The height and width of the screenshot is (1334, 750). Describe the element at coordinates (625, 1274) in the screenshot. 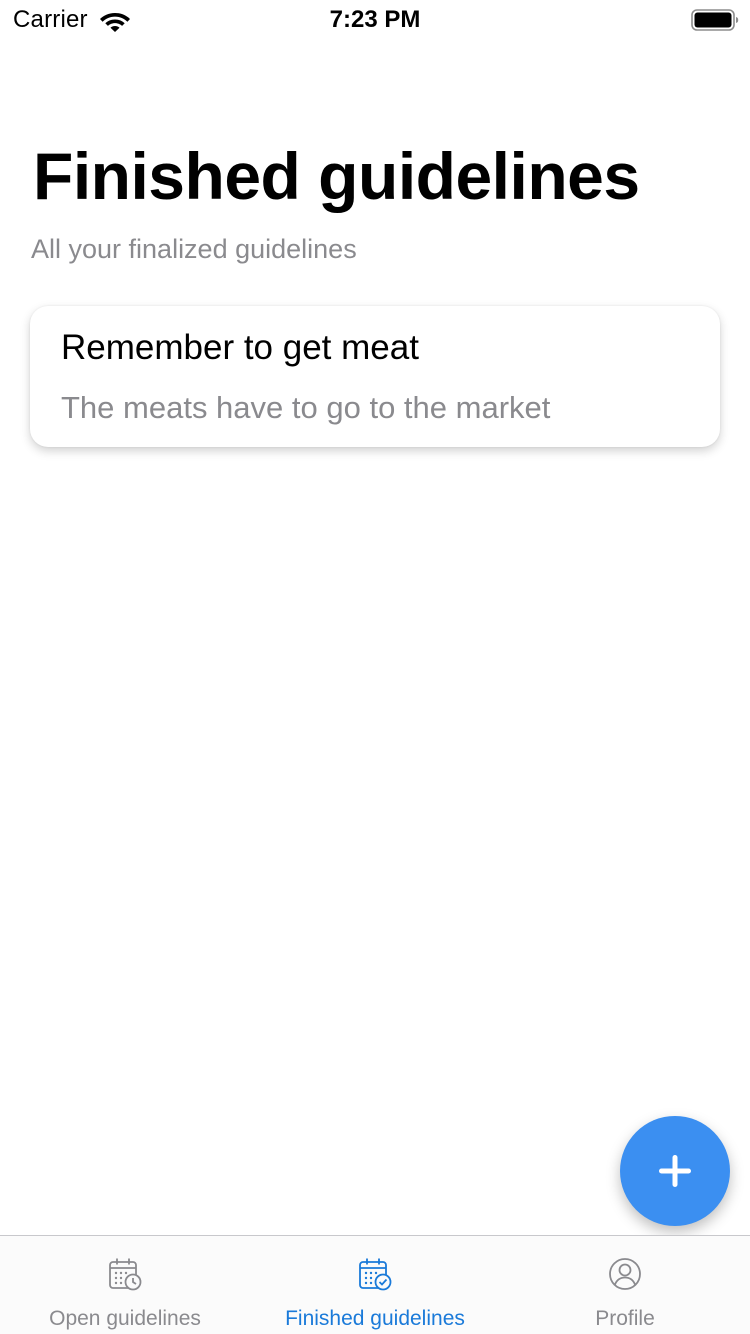

I see `user-circle-icon` at that location.